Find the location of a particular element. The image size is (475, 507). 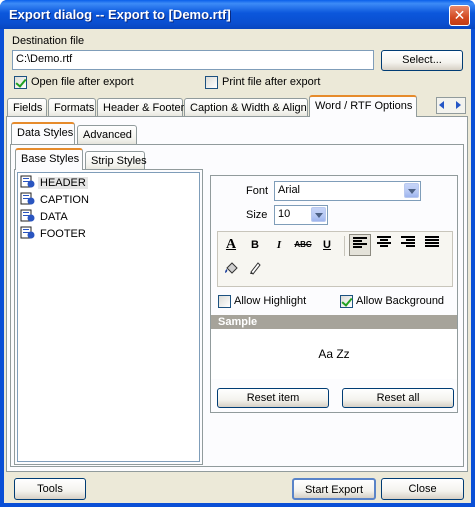

start-export-button: Start Export is located at coordinates (334, 489).